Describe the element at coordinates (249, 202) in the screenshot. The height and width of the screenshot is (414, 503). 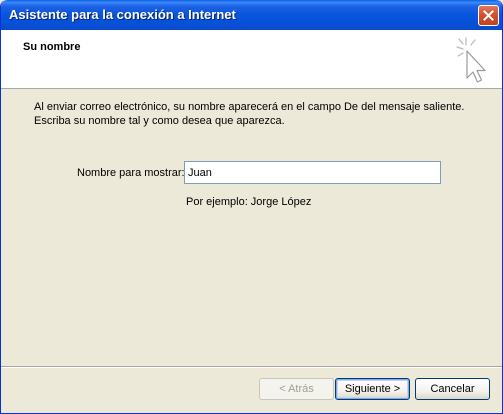
I see `example-text: Por ejemplo: Jorge López` at that location.